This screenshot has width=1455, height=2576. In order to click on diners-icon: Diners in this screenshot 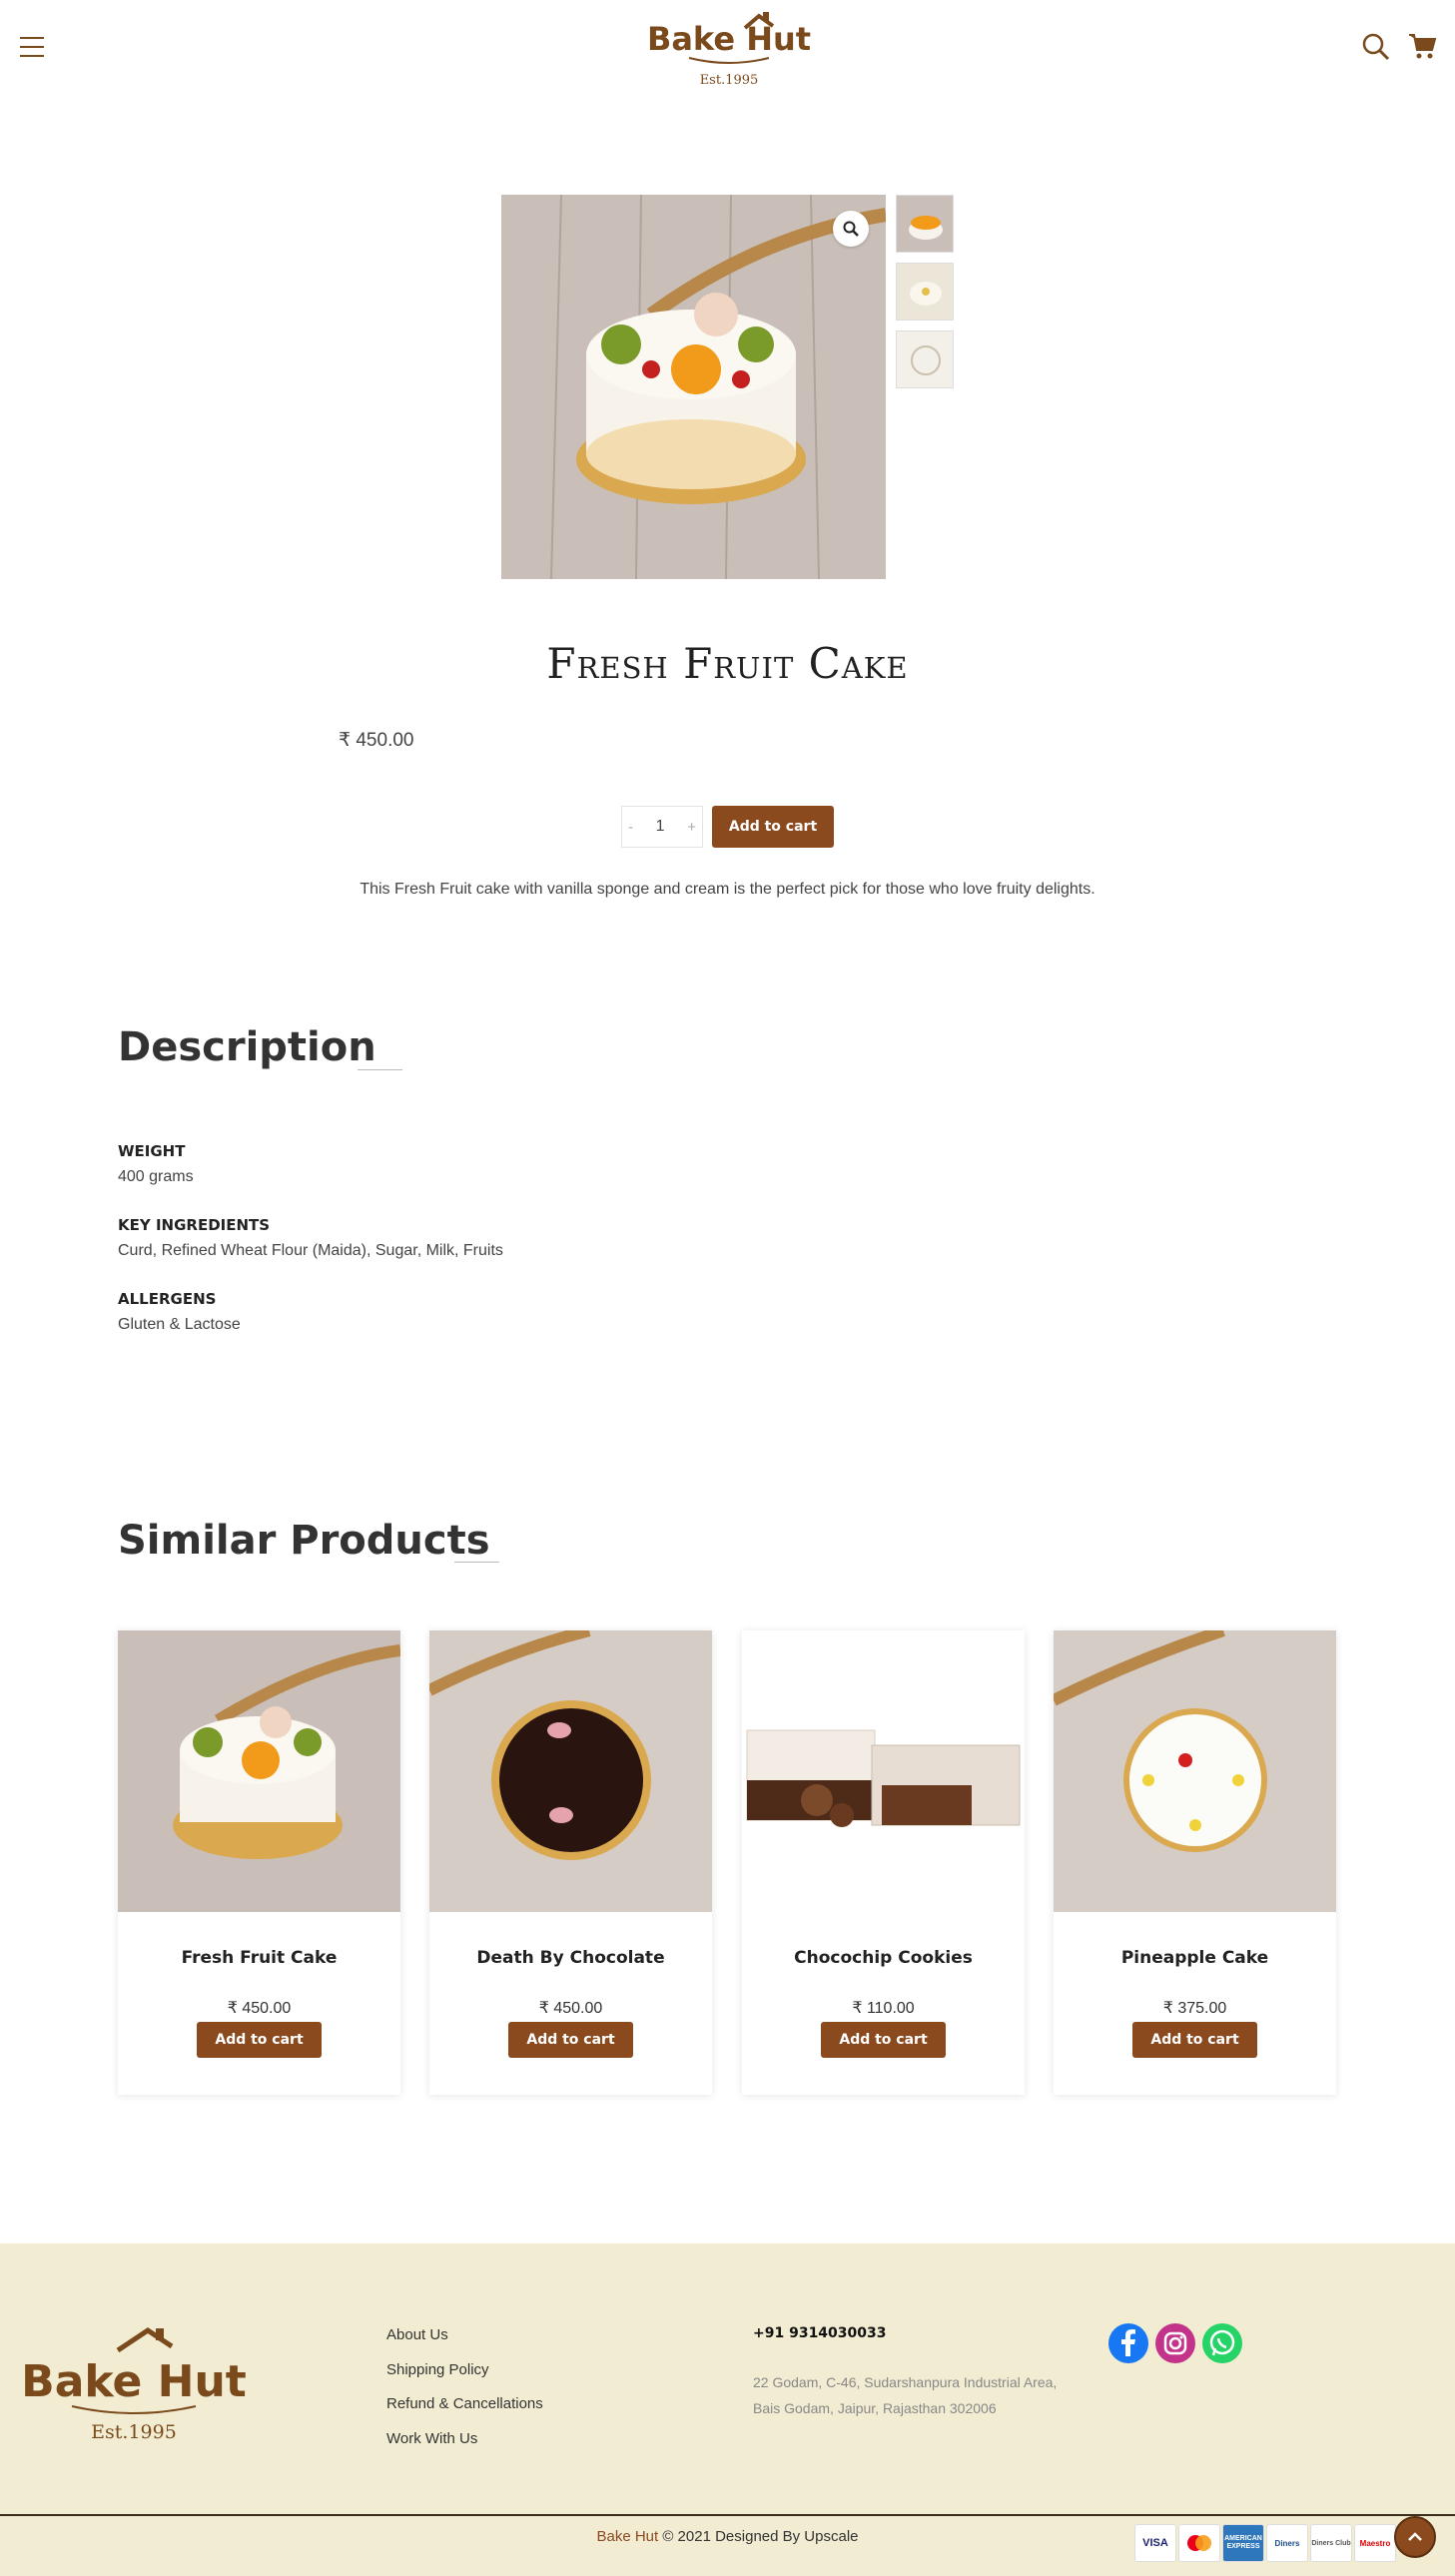, I will do `click(1287, 2543)`.